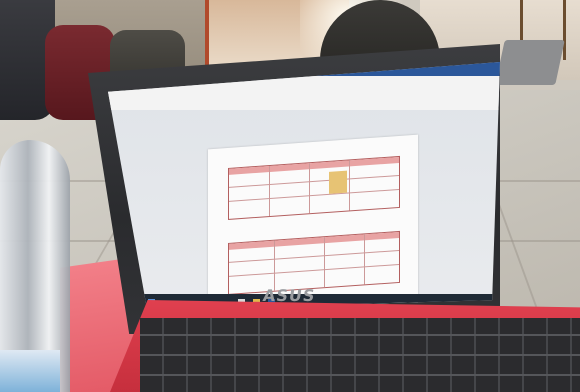 The height and width of the screenshot is (392, 580). I want to click on document-table, so click(314, 187).